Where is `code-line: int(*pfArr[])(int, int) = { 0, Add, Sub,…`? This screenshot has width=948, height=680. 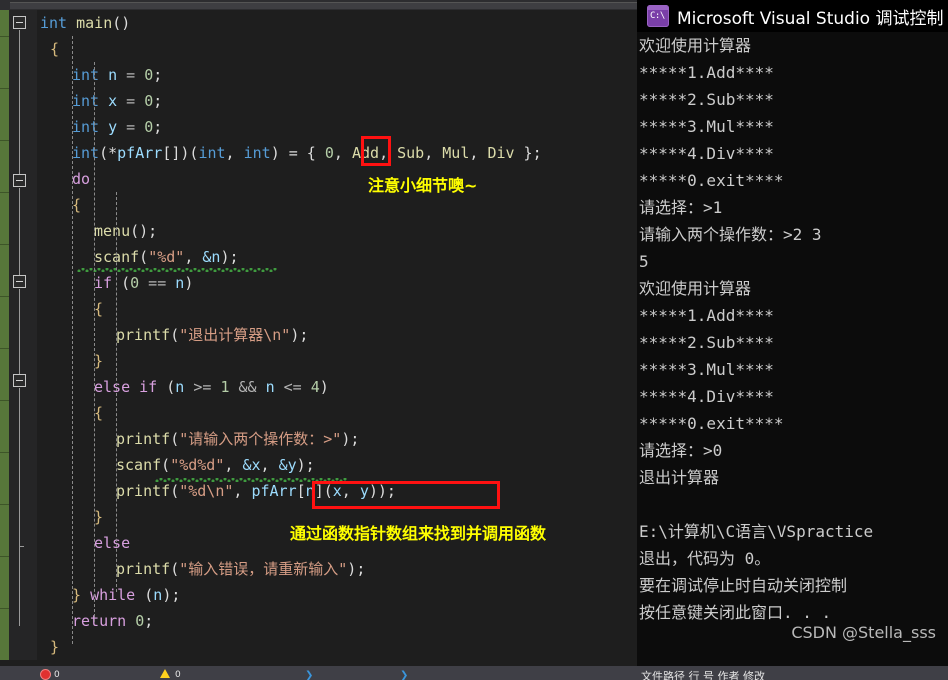 code-line: int(*pfArr[])(int, int) = { 0, Add, Sub,… is located at coordinates (338, 153).